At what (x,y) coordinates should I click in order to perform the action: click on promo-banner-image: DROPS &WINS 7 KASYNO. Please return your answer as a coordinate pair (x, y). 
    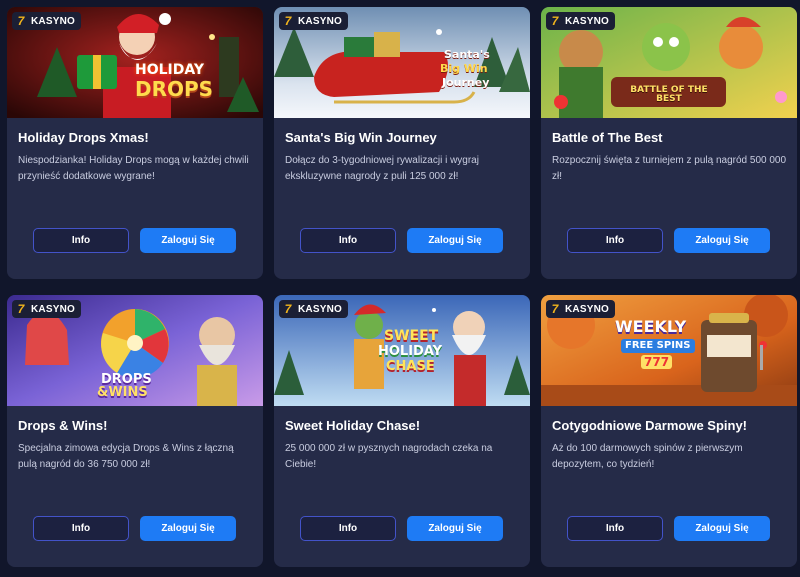
    Looking at the image, I should click on (135, 350).